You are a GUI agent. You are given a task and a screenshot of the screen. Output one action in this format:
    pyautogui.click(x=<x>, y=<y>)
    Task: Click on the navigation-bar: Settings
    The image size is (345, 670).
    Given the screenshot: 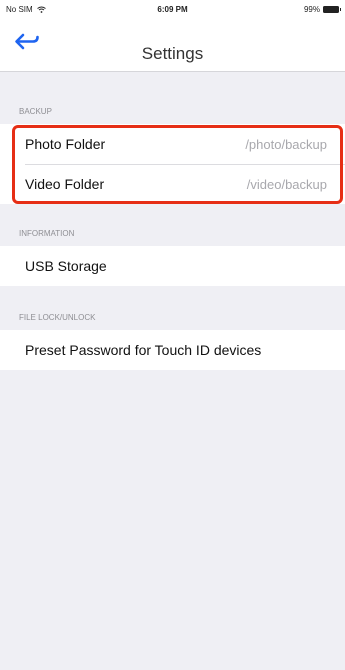 What is the action you would take?
    pyautogui.click(x=172, y=46)
    